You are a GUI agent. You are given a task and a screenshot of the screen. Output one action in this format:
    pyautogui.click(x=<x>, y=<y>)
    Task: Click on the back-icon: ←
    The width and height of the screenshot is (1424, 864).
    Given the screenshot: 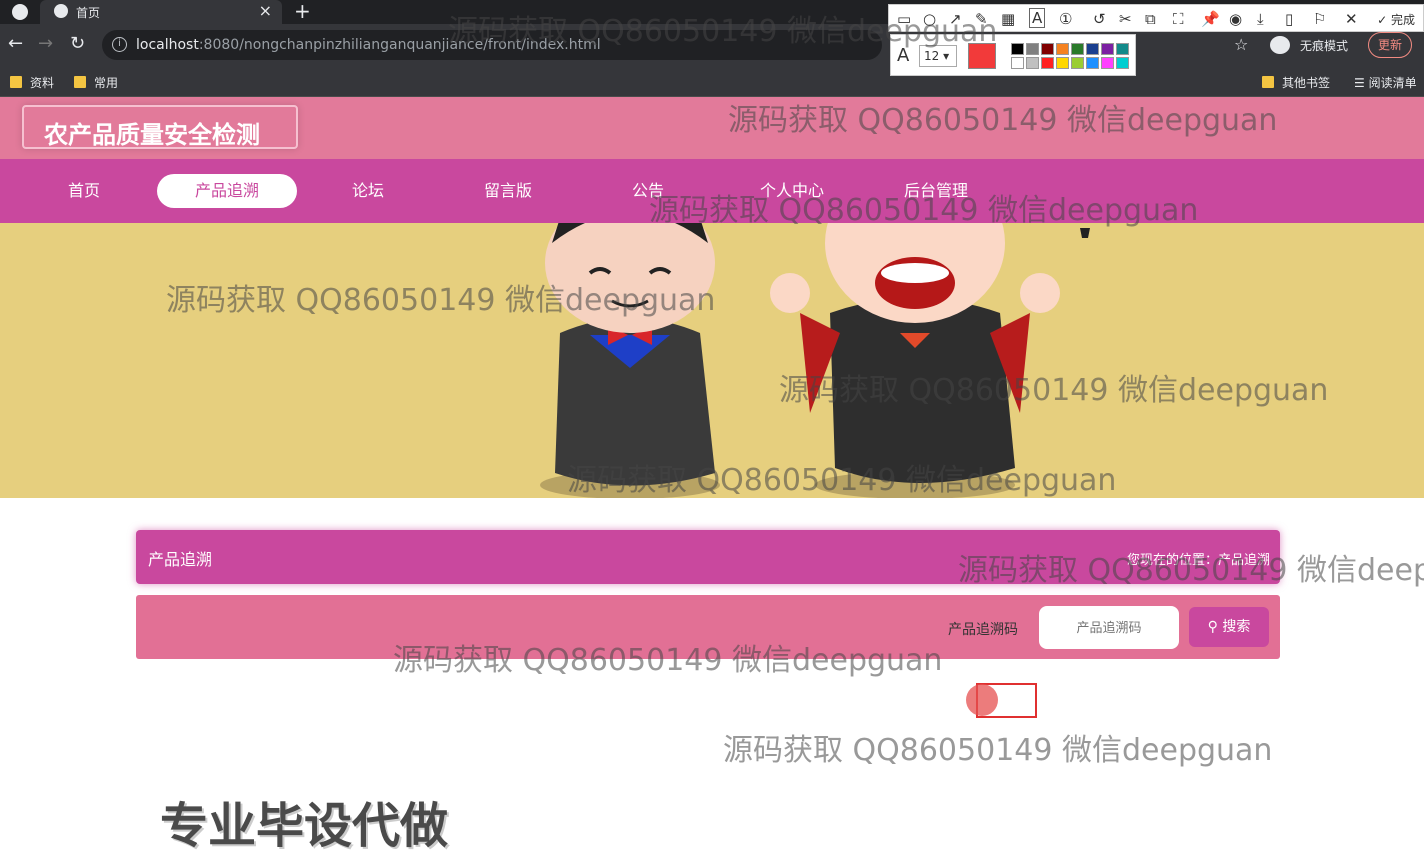 What is the action you would take?
    pyautogui.click(x=15, y=43)
    